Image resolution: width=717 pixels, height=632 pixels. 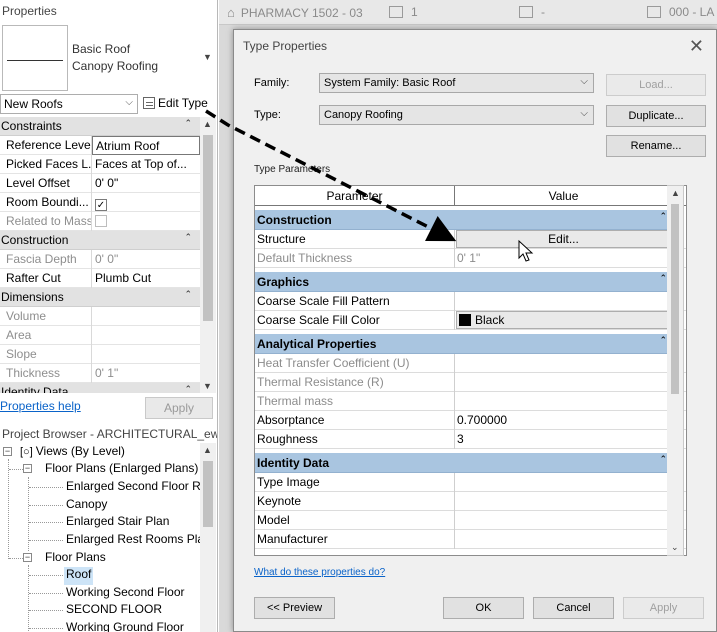 I want to click on tree-view-item: Working Second Floor, so click(x=125, y=594).